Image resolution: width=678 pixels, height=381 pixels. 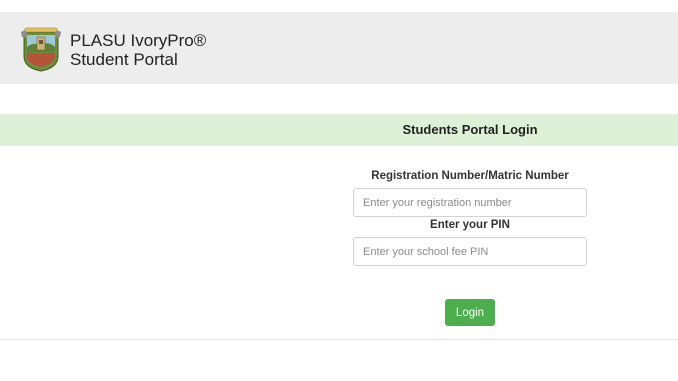 I want to click on pin-input, so click(x=470, y=251).